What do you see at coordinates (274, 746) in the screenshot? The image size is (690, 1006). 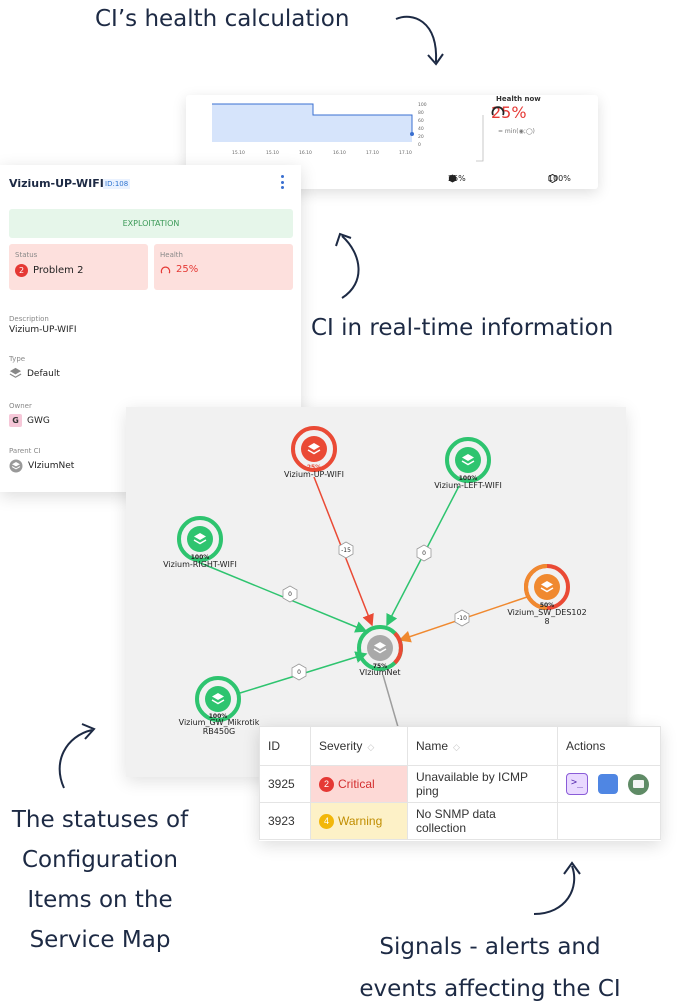 I see `column-header-id-text: ID` at bounding box center [274, 746].